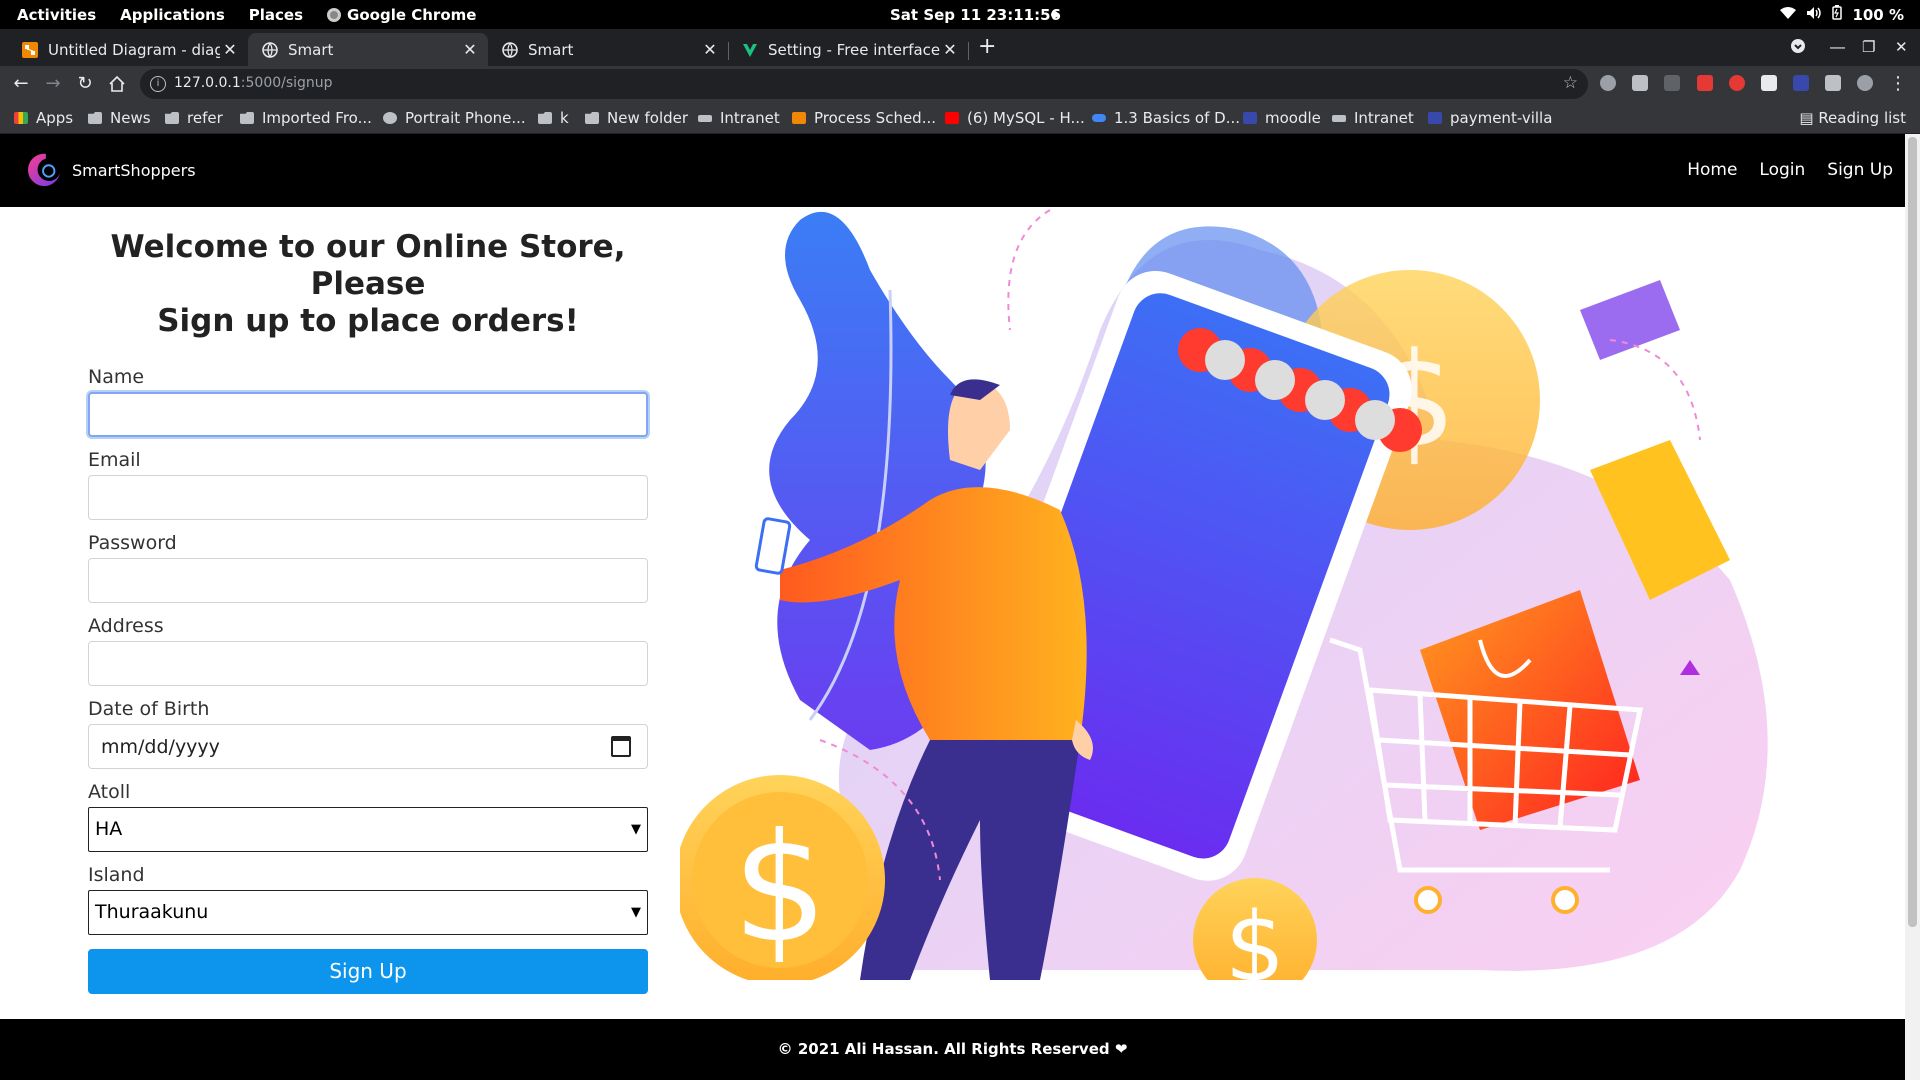 Image resolution: width=1920 pixels, height=1080 pixels. I want to click on infinity-icon, so click(1099, 118).